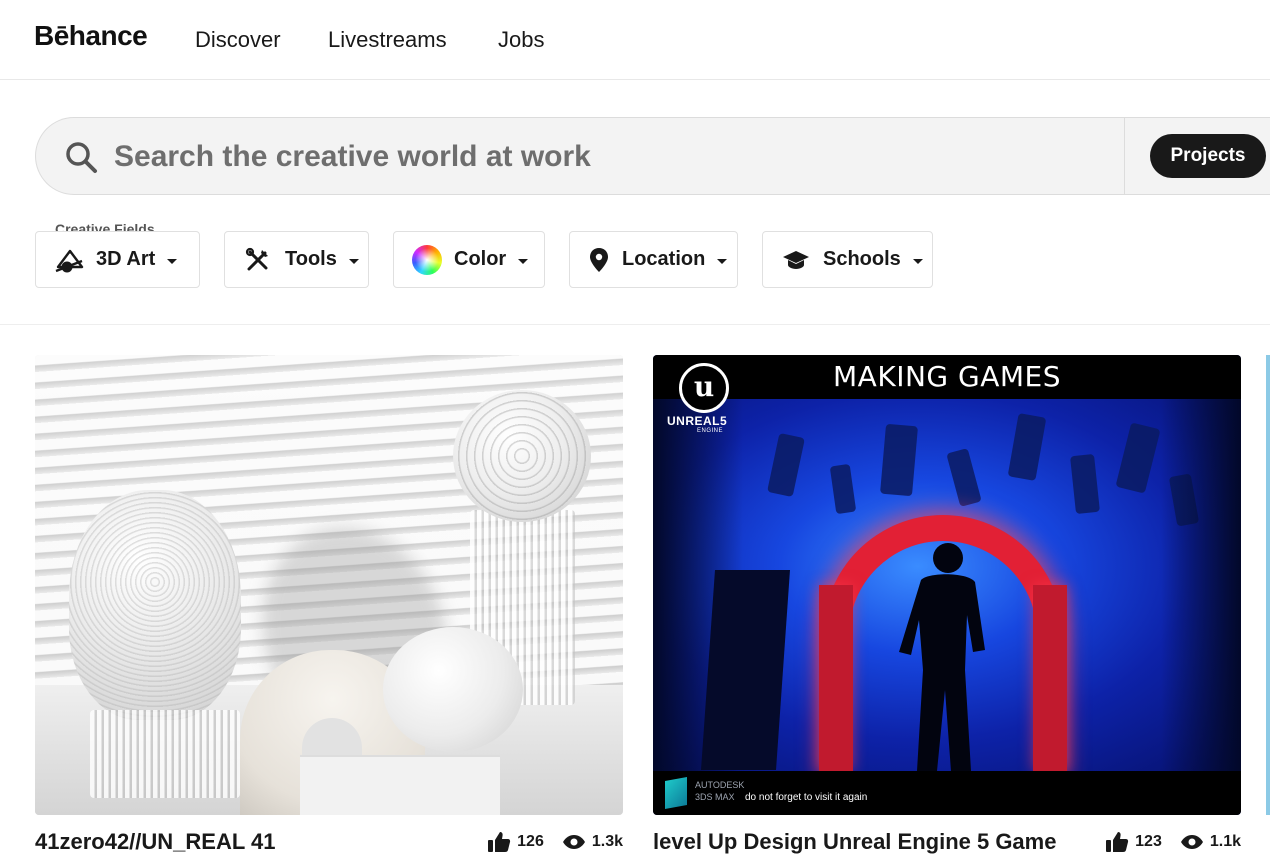 This screenshot has width=1270, height=858. I want to click on filter-tools: Tools, so click(296, 259).